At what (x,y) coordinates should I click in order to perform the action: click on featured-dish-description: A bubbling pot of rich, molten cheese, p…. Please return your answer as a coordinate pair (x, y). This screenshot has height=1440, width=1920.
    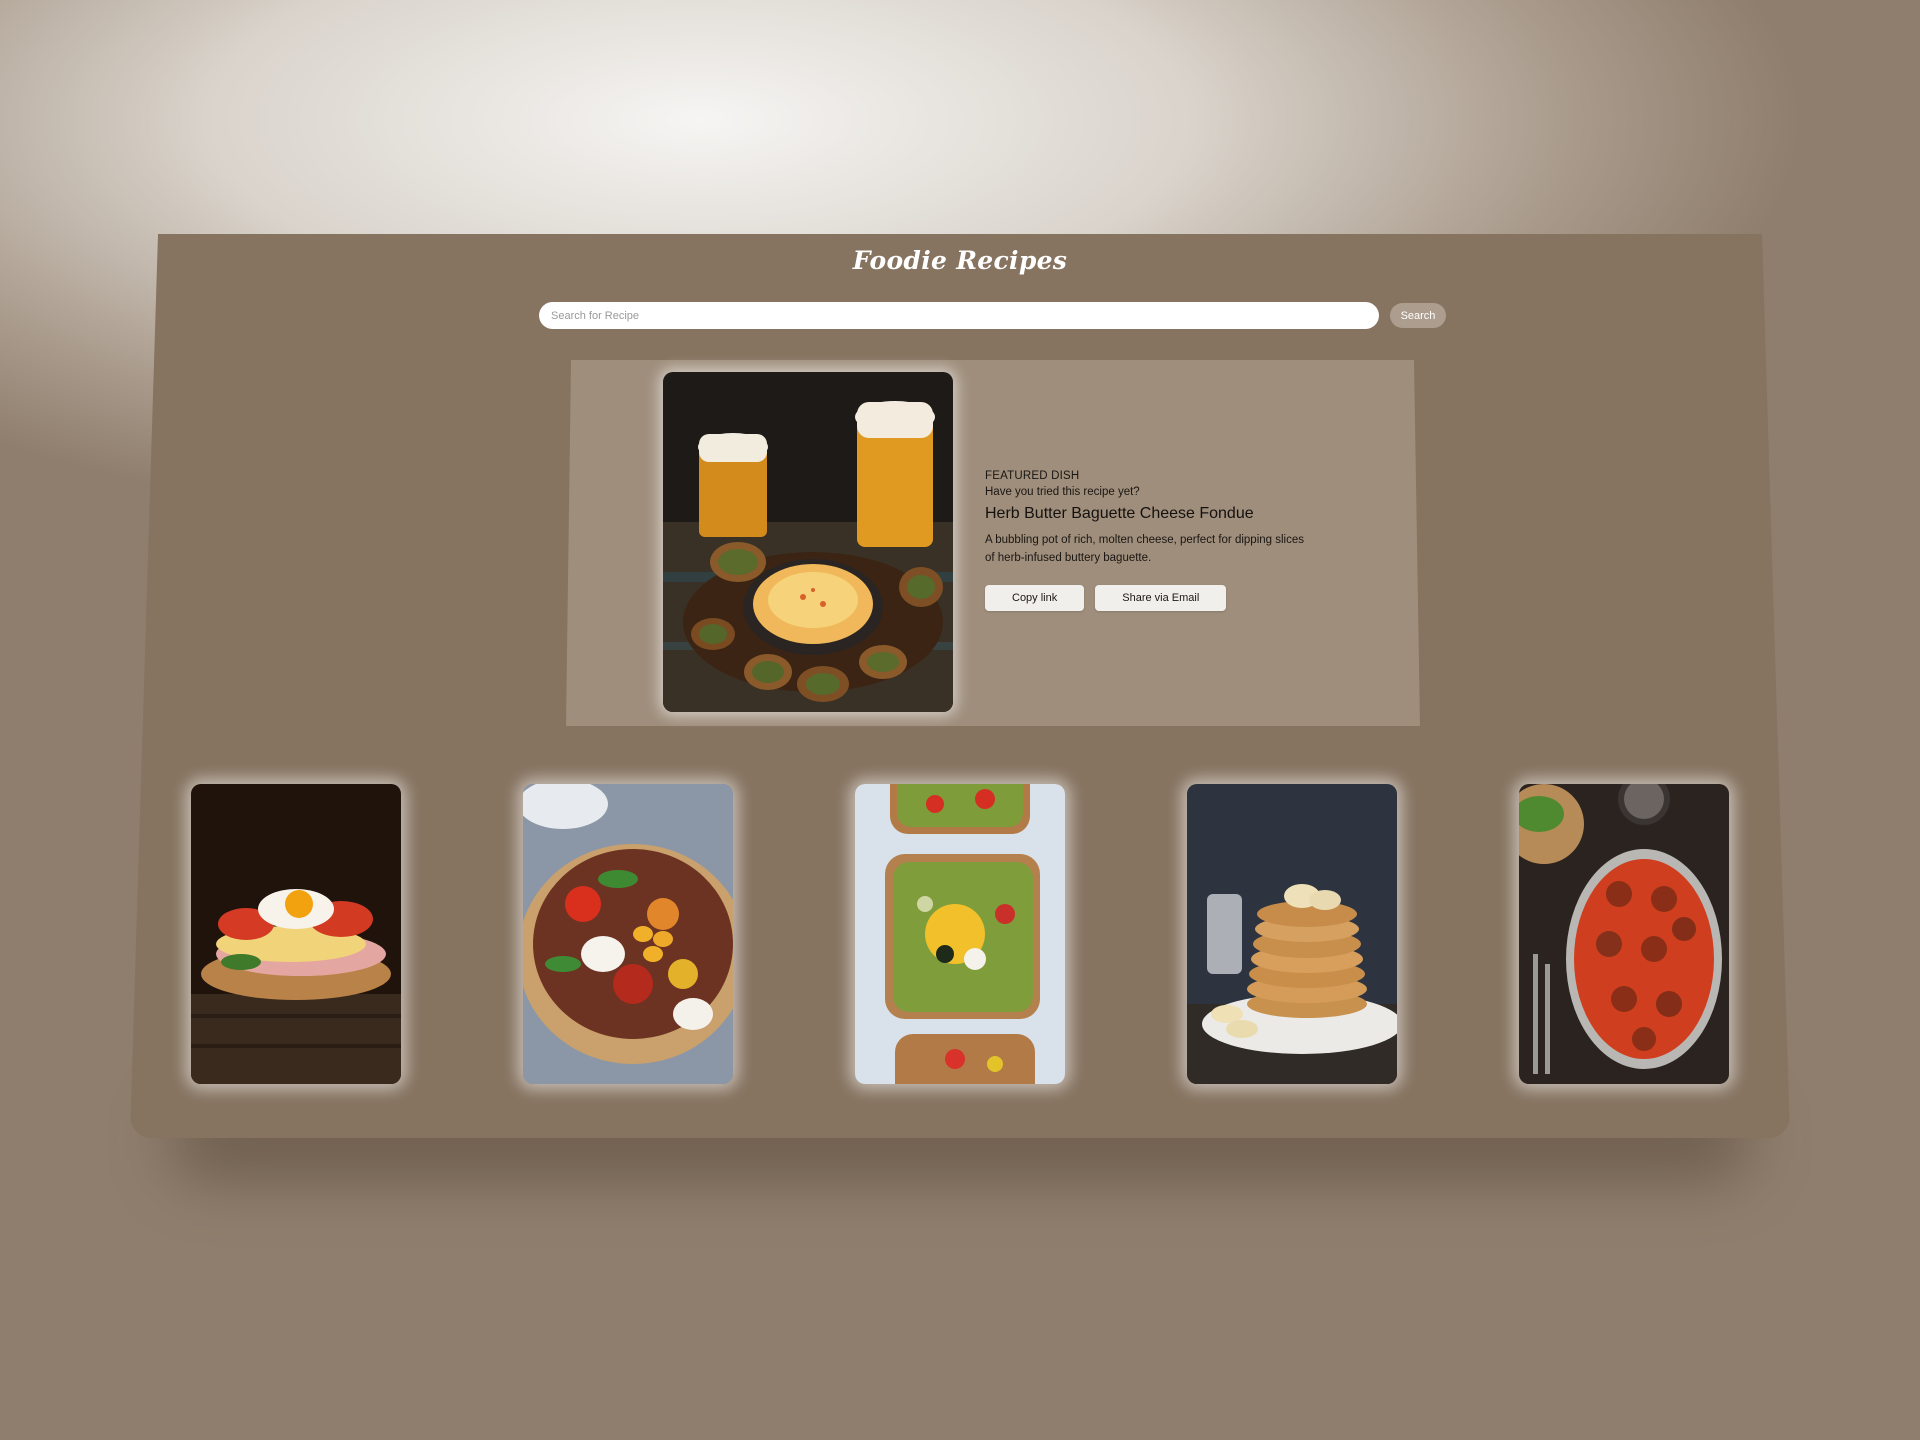
    Looking at the image, I should click on (1144, 549).